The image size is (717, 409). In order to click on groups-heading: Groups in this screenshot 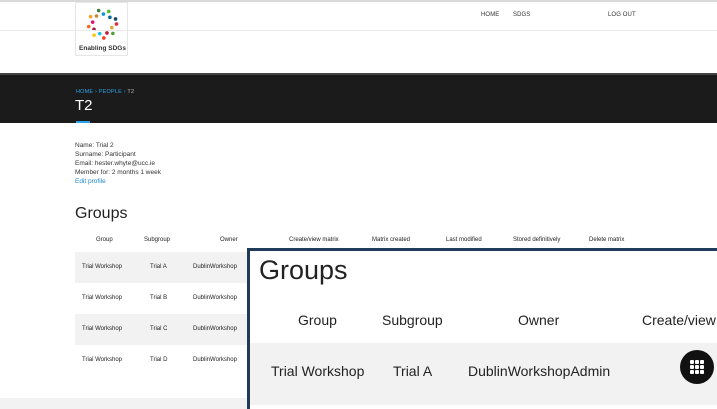, I will do `click(101, 213)`.